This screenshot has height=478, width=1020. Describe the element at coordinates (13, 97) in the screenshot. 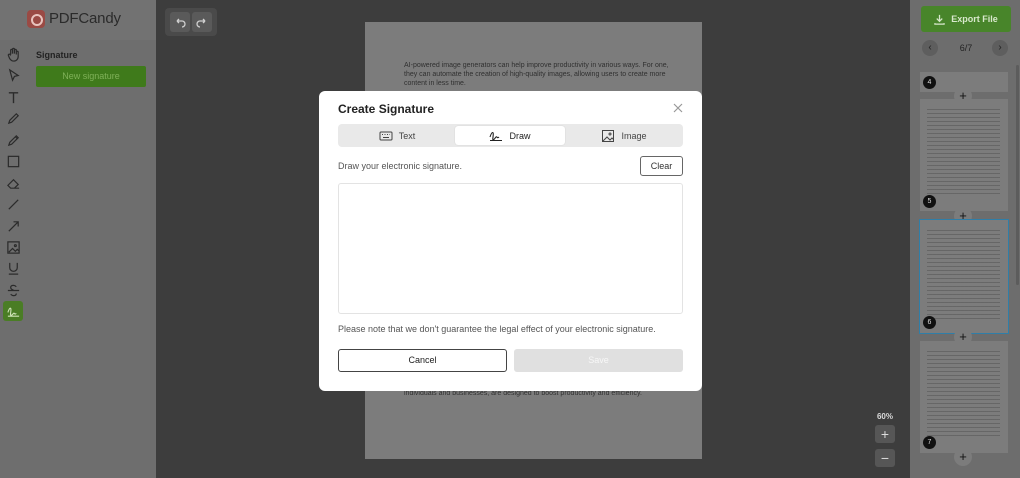

I see `text-icon` at that location.